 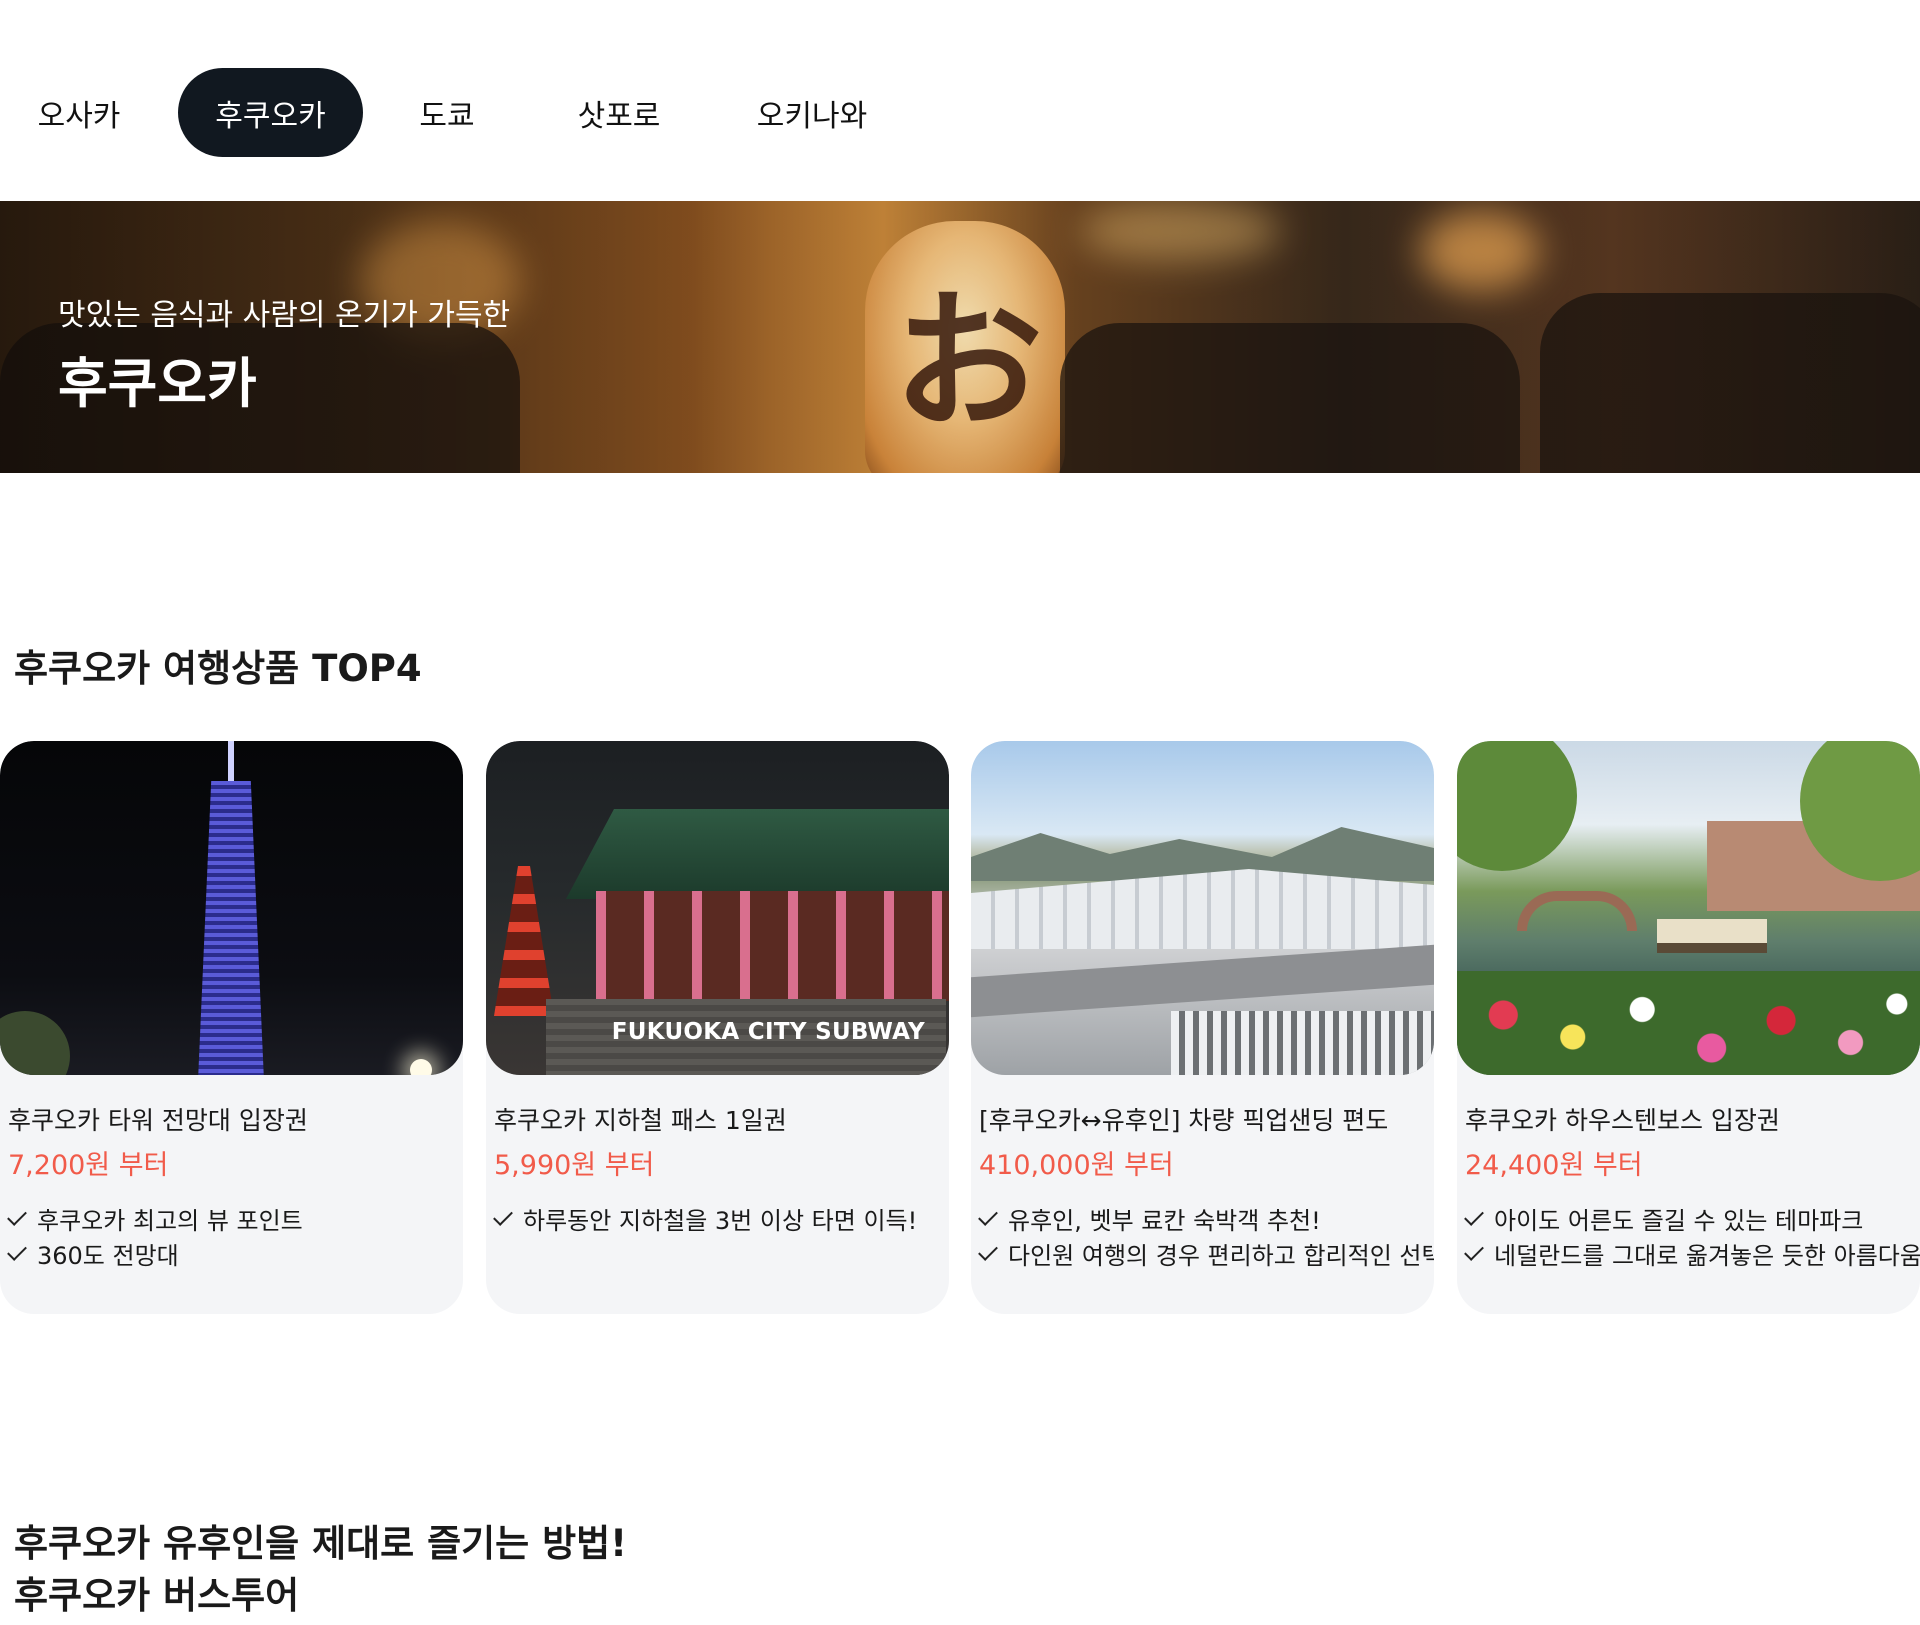 I want to click on feature-item: 360도 전망대, so click(x=155, y=1253).